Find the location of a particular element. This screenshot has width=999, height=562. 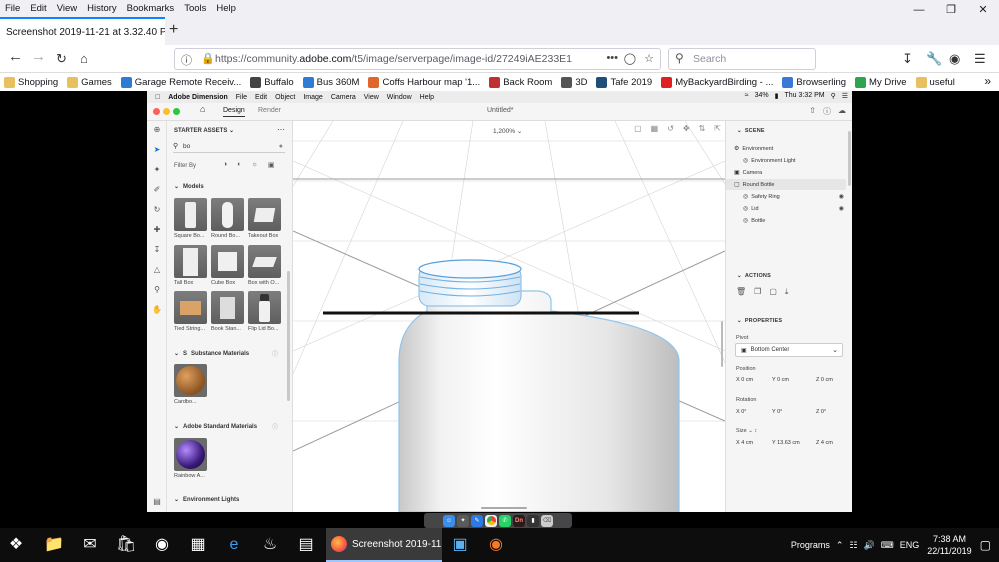

asset-cube-box is located at coordinates (227, 261).